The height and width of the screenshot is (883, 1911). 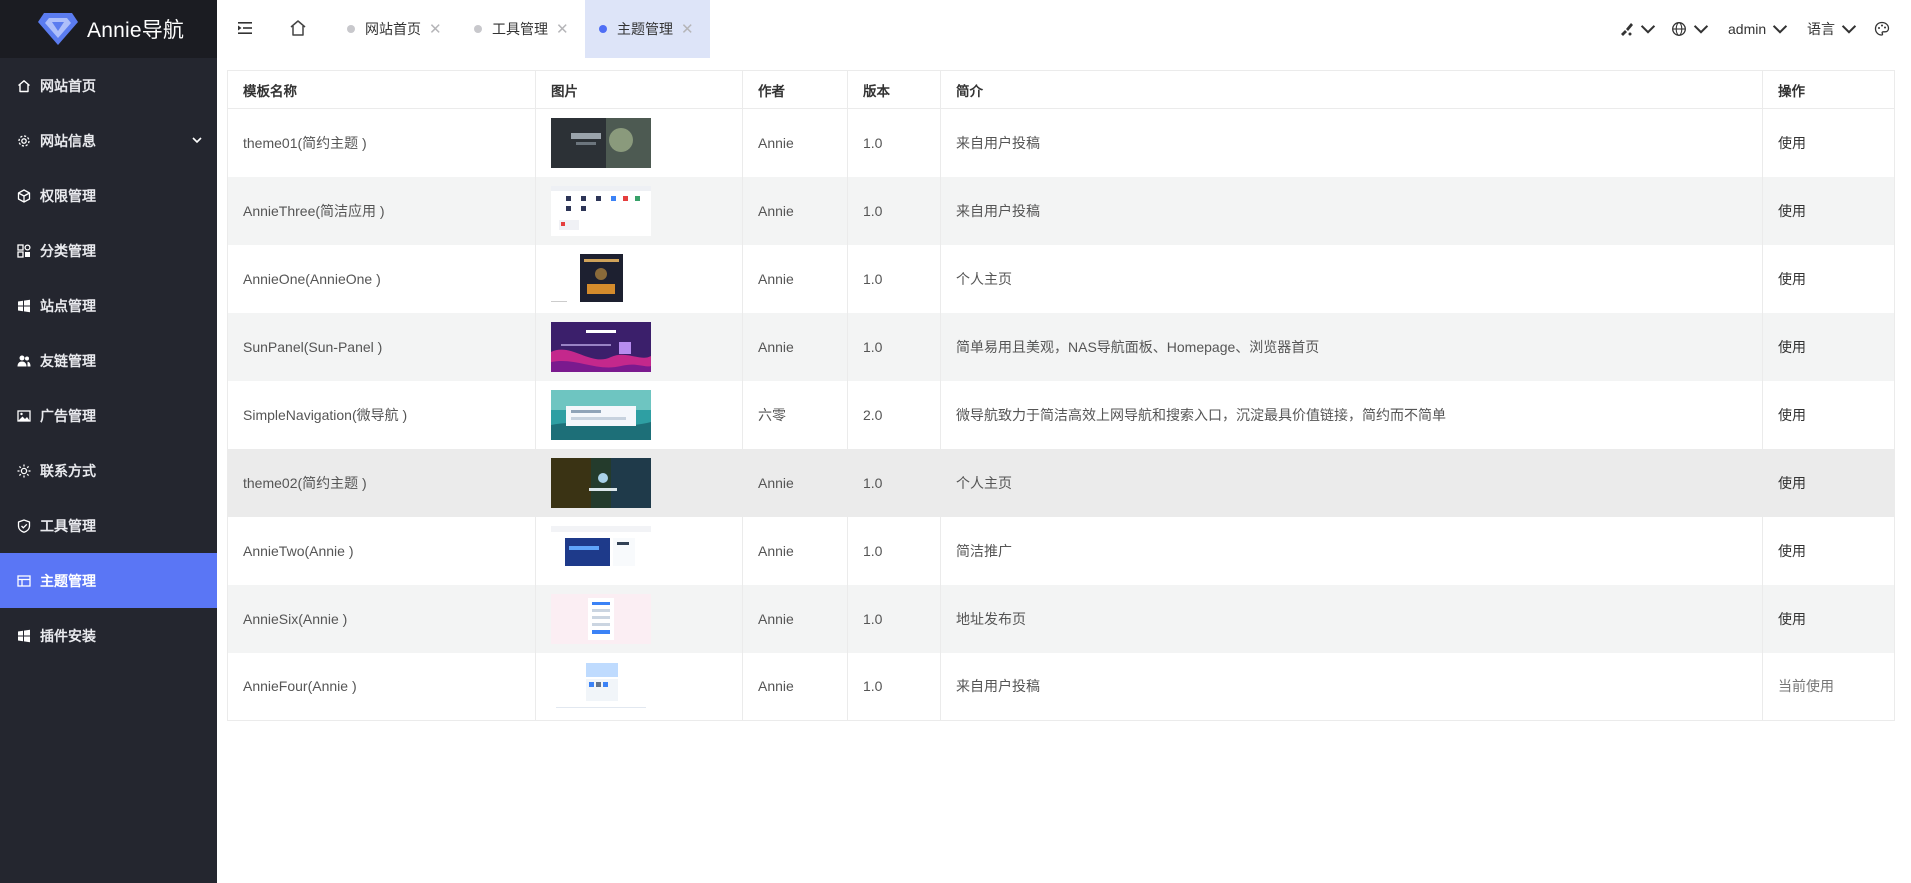 I want to click on tab-label: 网站首页, so click(x=393, y=29).